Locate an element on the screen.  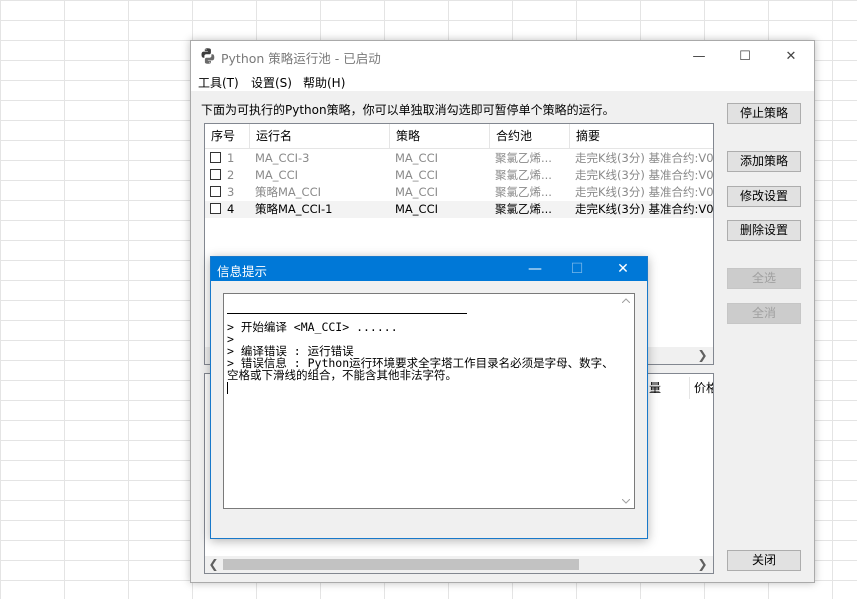
dialog-minimize-button: — is located at coordinates (535, 269).